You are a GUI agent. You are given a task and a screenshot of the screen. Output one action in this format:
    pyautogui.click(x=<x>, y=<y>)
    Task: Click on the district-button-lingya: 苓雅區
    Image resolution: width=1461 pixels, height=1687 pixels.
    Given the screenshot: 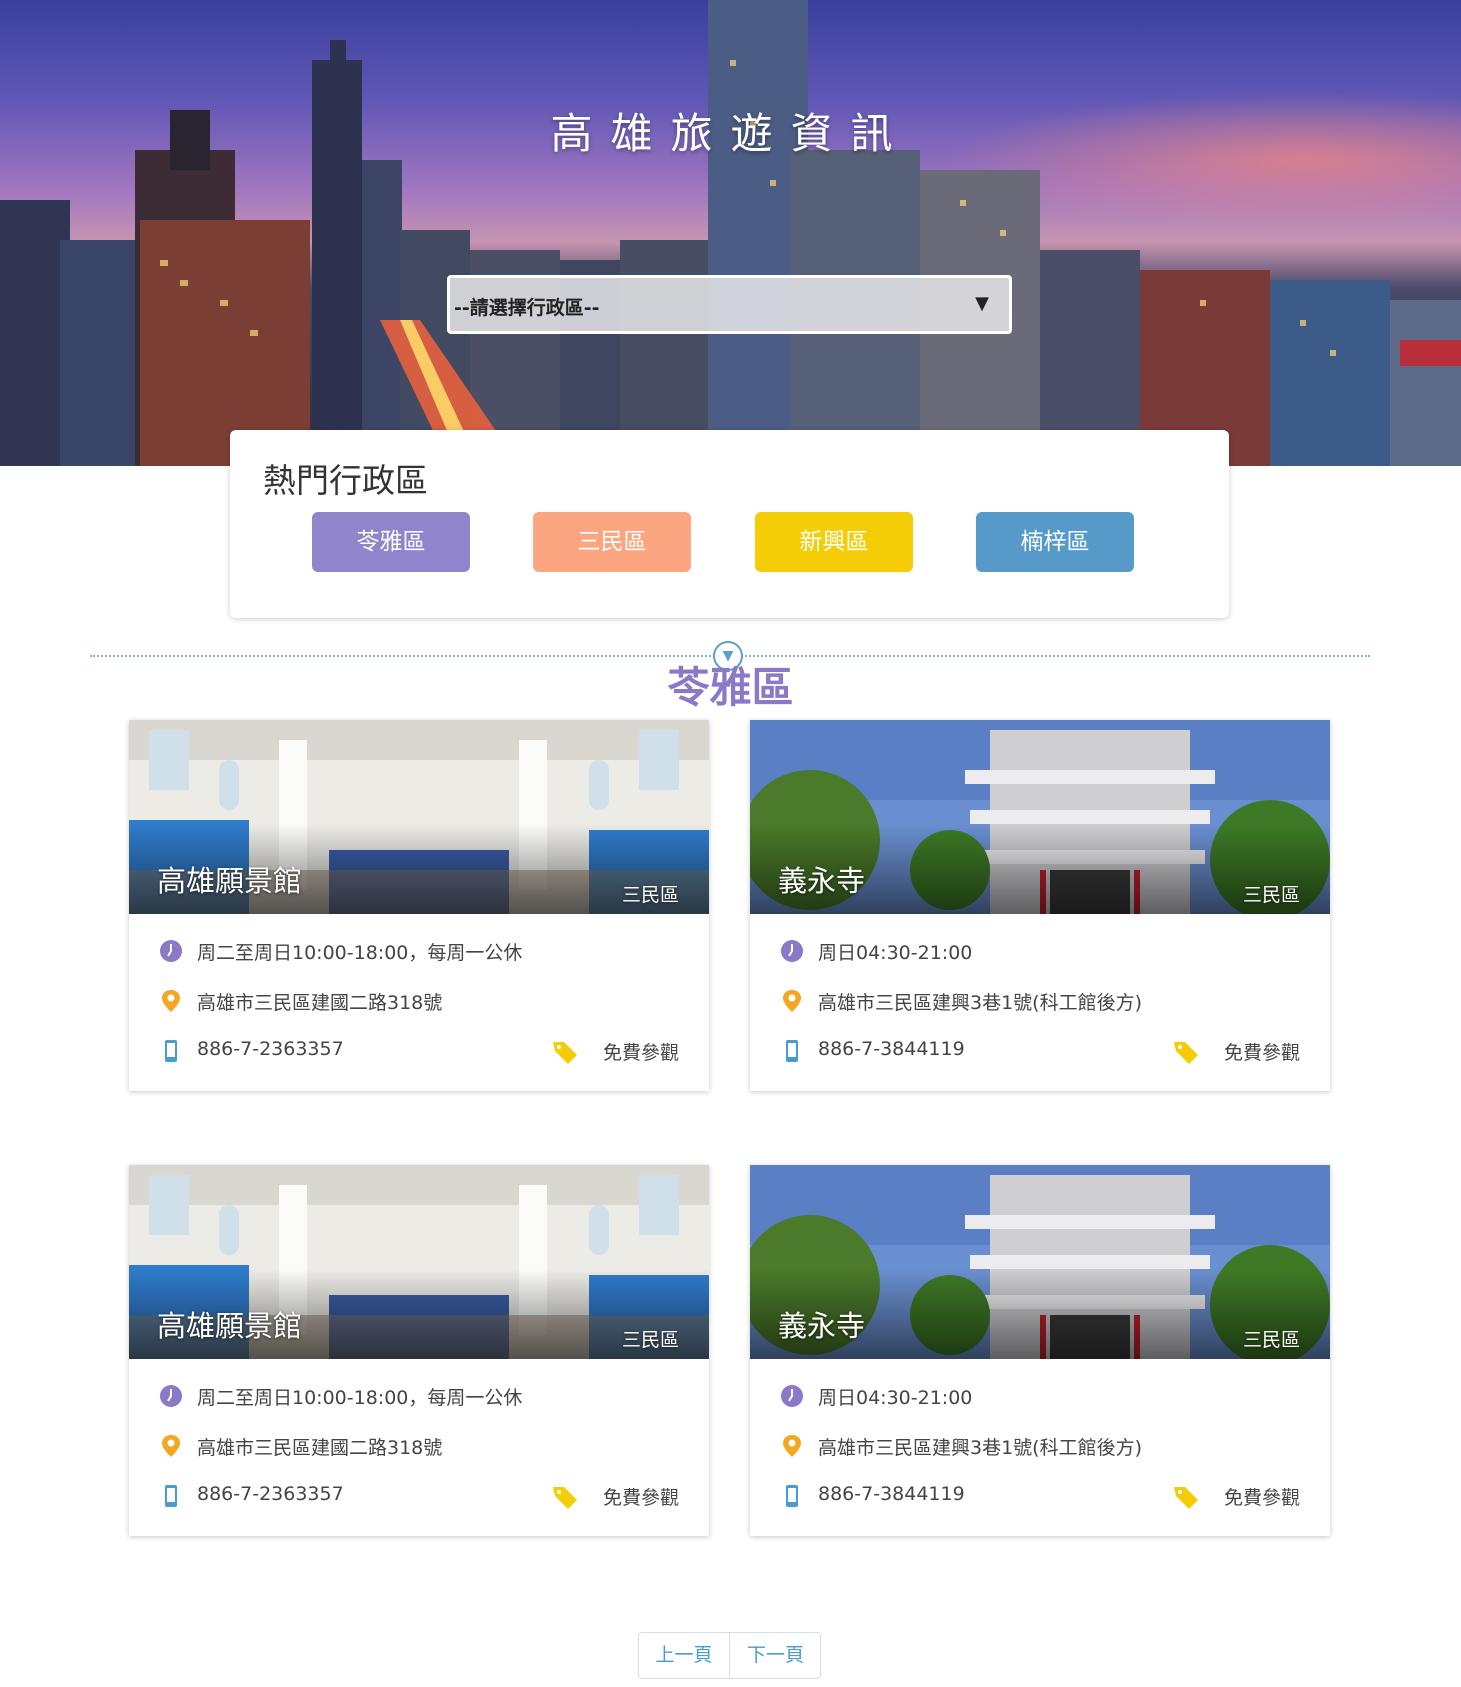 What is the action you would take?
    pyautogui.click(x=391, y=542)
    